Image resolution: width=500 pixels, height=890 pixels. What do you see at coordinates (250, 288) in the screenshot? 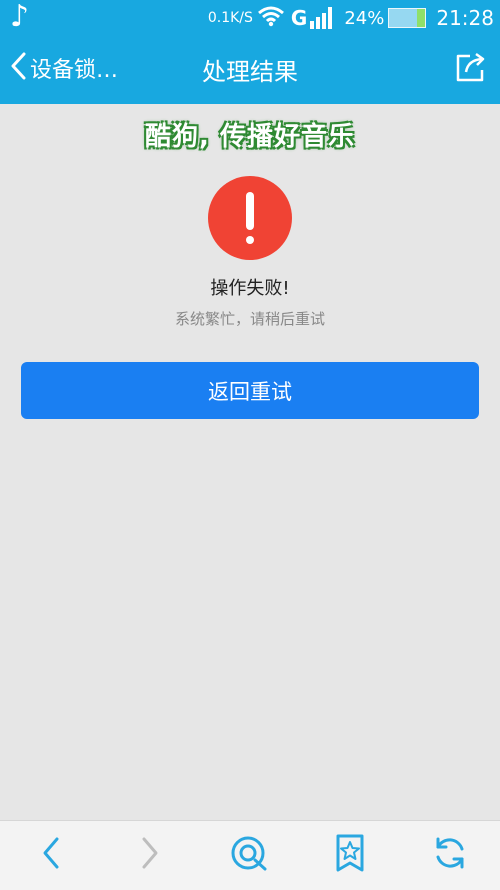
I see `result-title: 操作失败!` at bounding box center [250, 288].